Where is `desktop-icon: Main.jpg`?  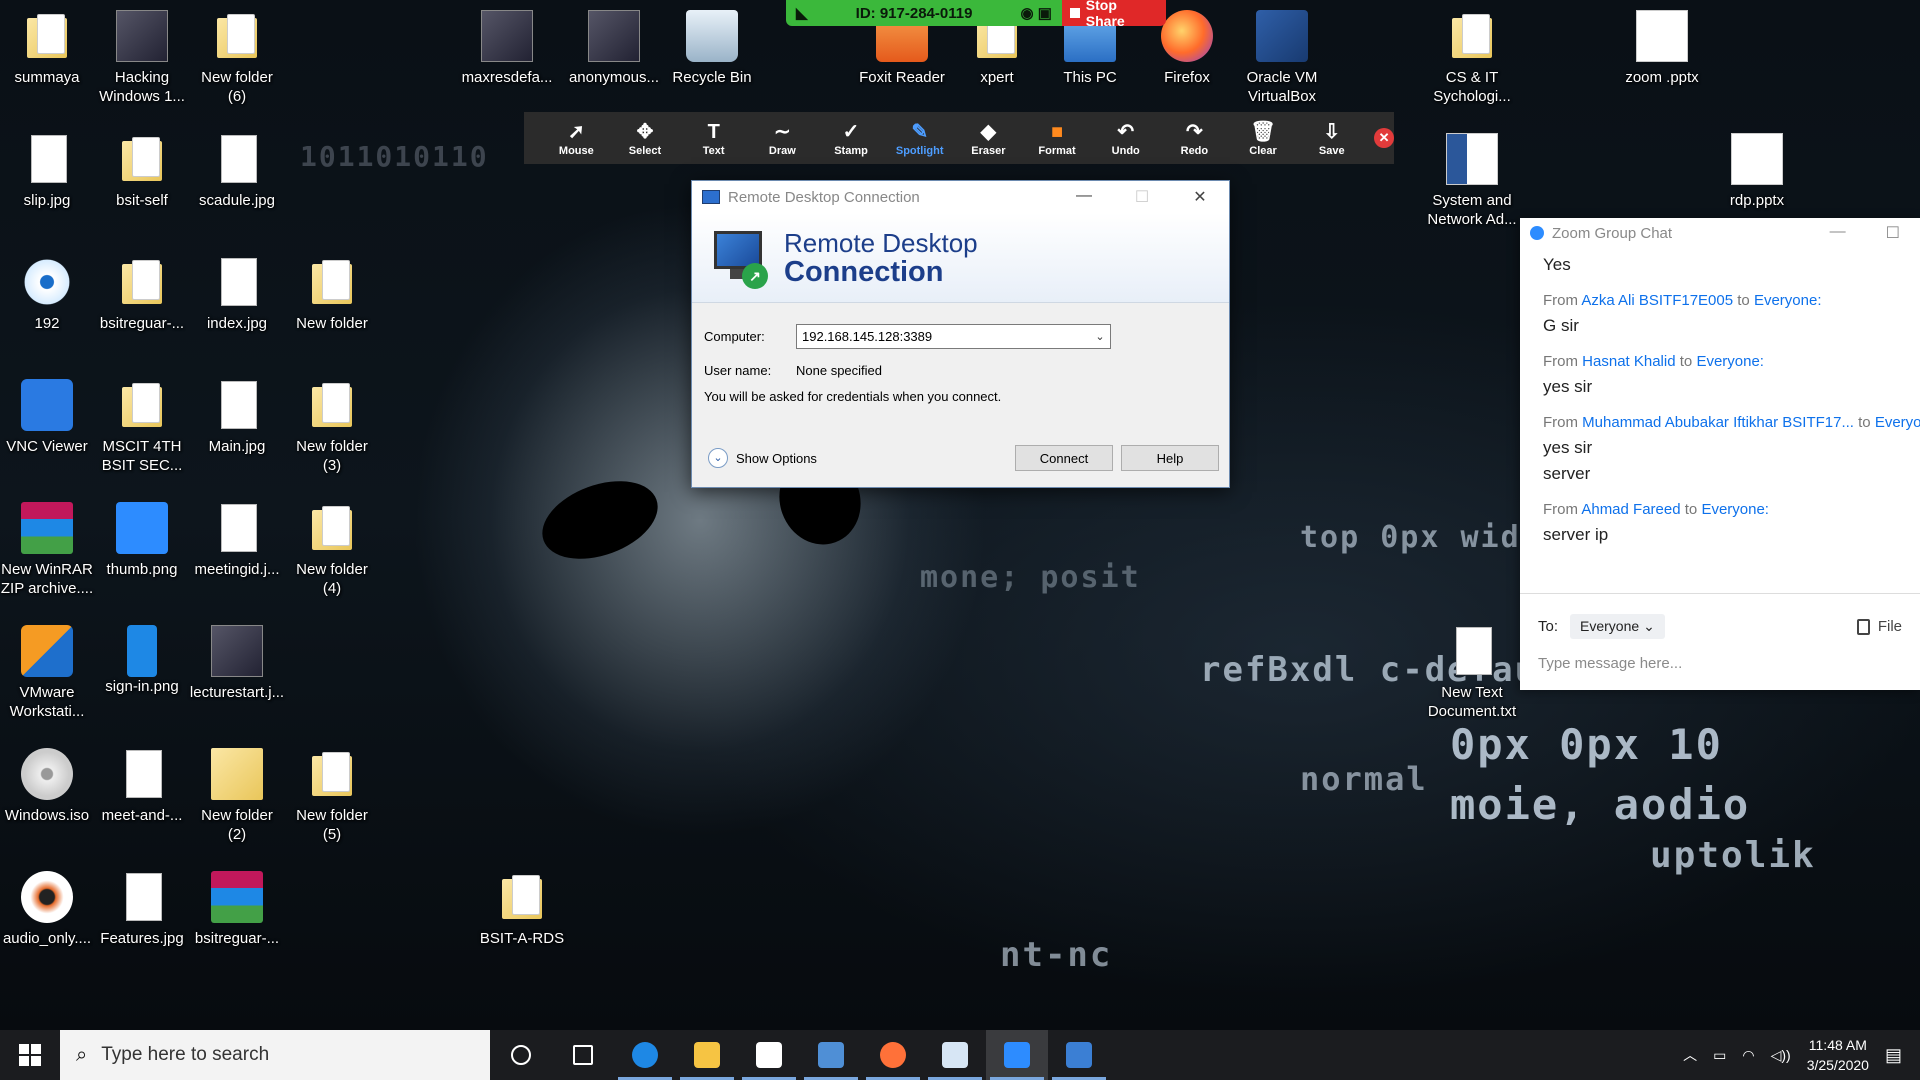
desktop-icon: Main.jpg is located at coordinates (237, 417).